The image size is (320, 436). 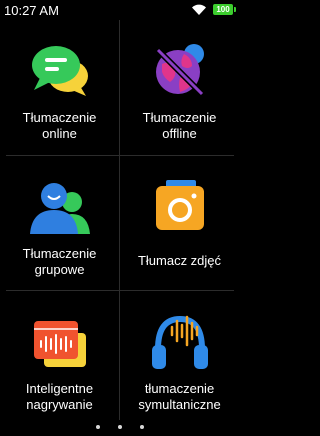 I want to click on camera-icon, so click(x=180, y=206).